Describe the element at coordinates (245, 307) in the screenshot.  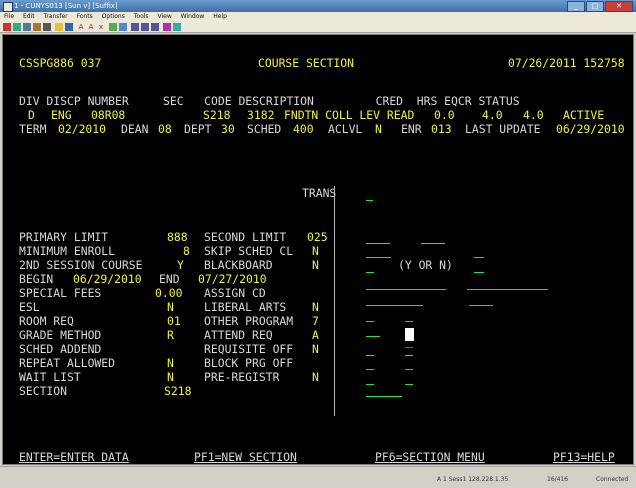
I see `liberal-arts-label: LIBERAL ARTS` at that location.